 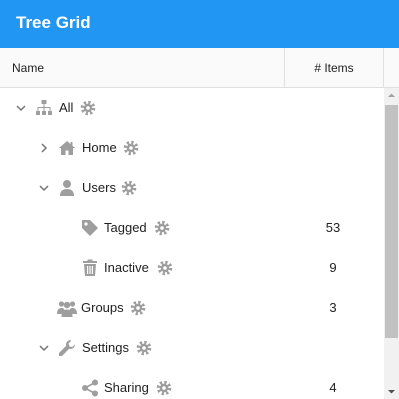 What do you see at coordinates (199, 68) in the screenshot?
I see `grid-header: Name # Items` at bounding box center [199, 68].